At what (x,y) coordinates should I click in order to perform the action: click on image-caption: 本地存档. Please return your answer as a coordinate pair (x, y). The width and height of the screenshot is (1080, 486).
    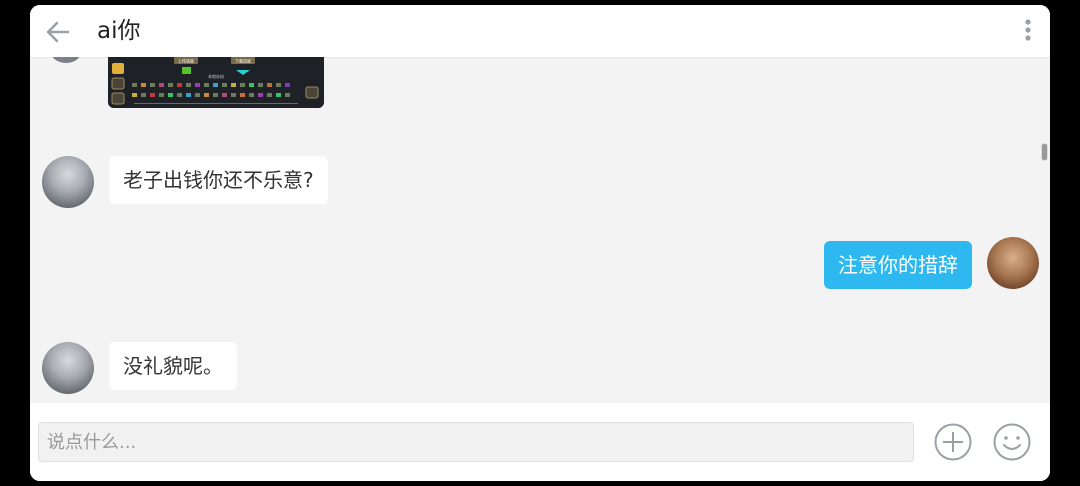
    Looking at the image, I should click on (216, 76).